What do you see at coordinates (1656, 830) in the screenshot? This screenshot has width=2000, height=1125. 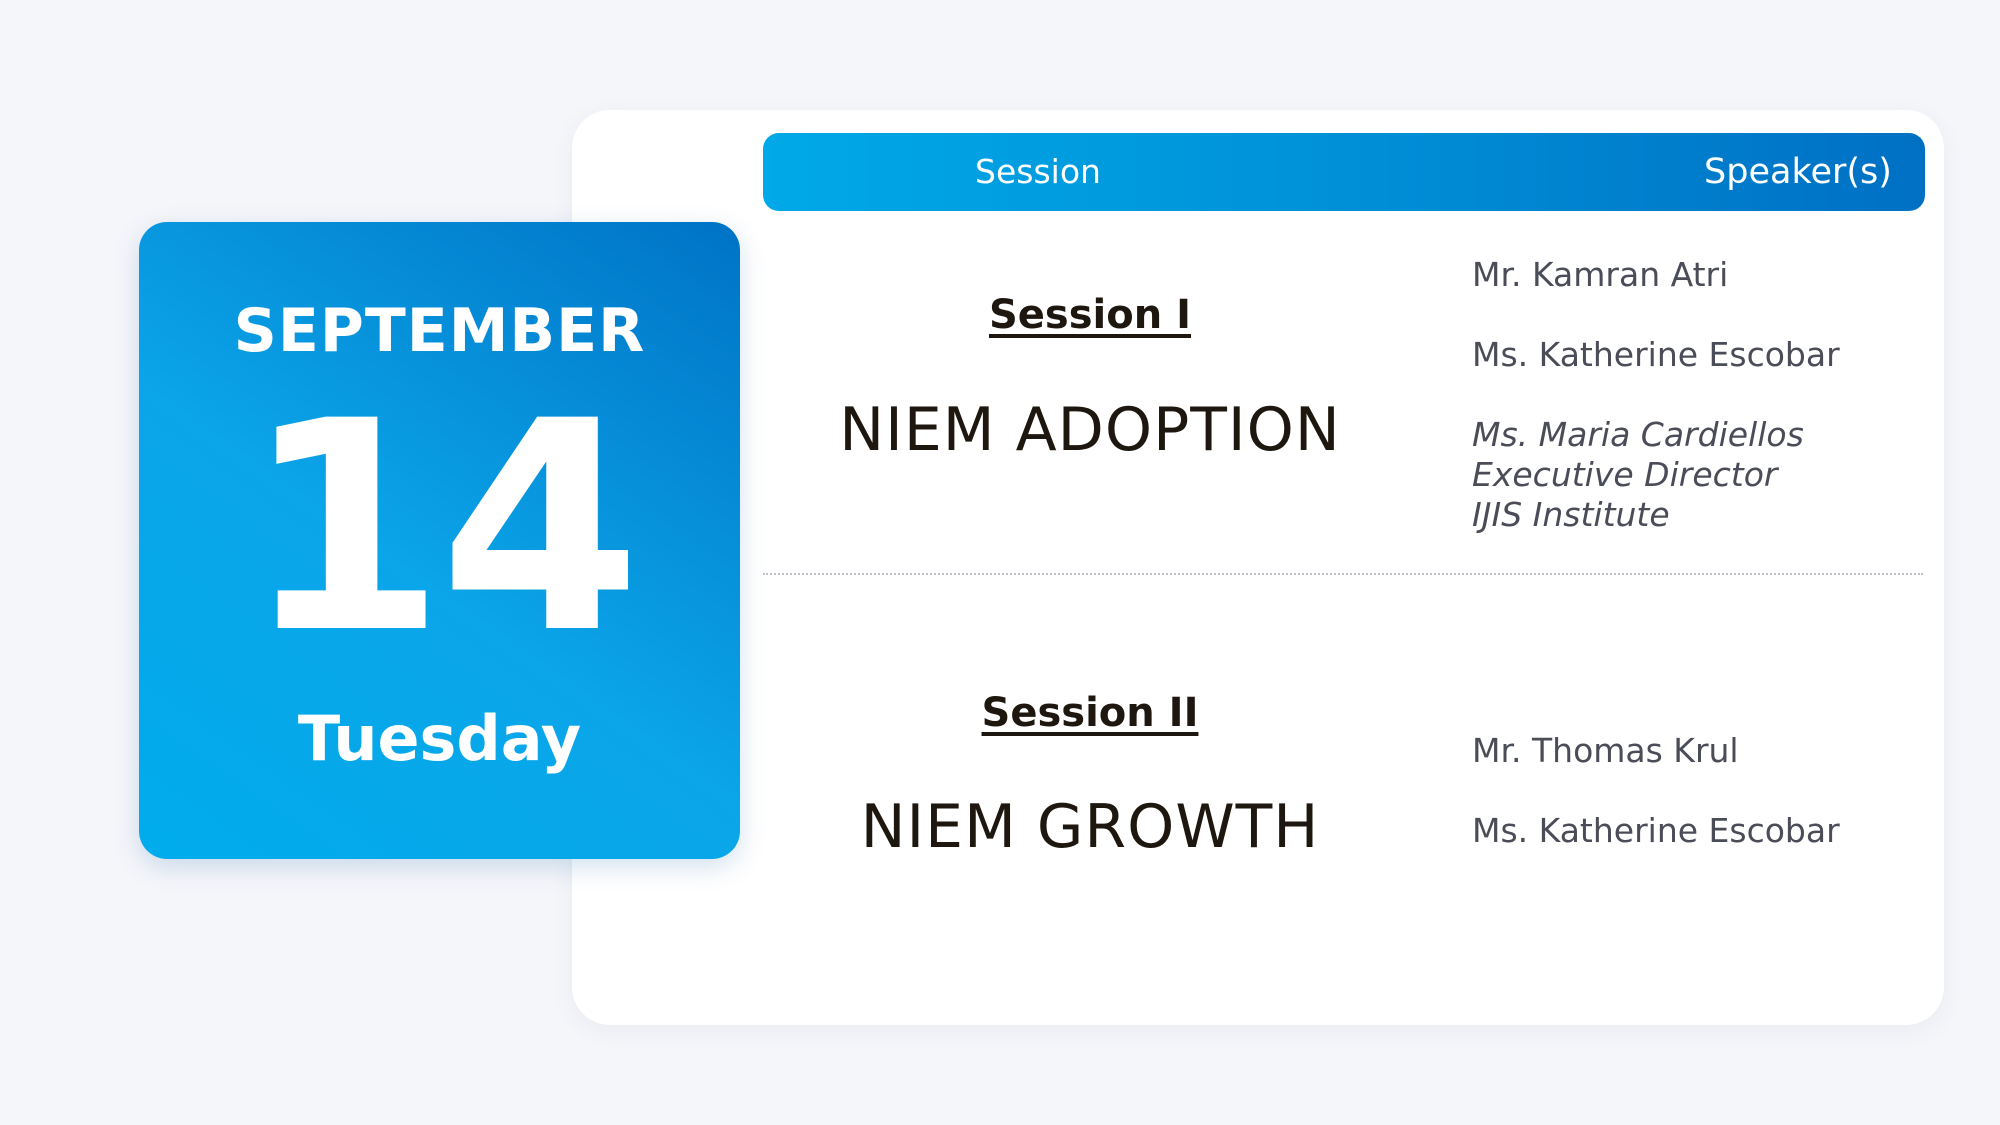 I see `session-2-speaker-2: Ms. Katherine Escobar` at bounding box center [1656, 830].